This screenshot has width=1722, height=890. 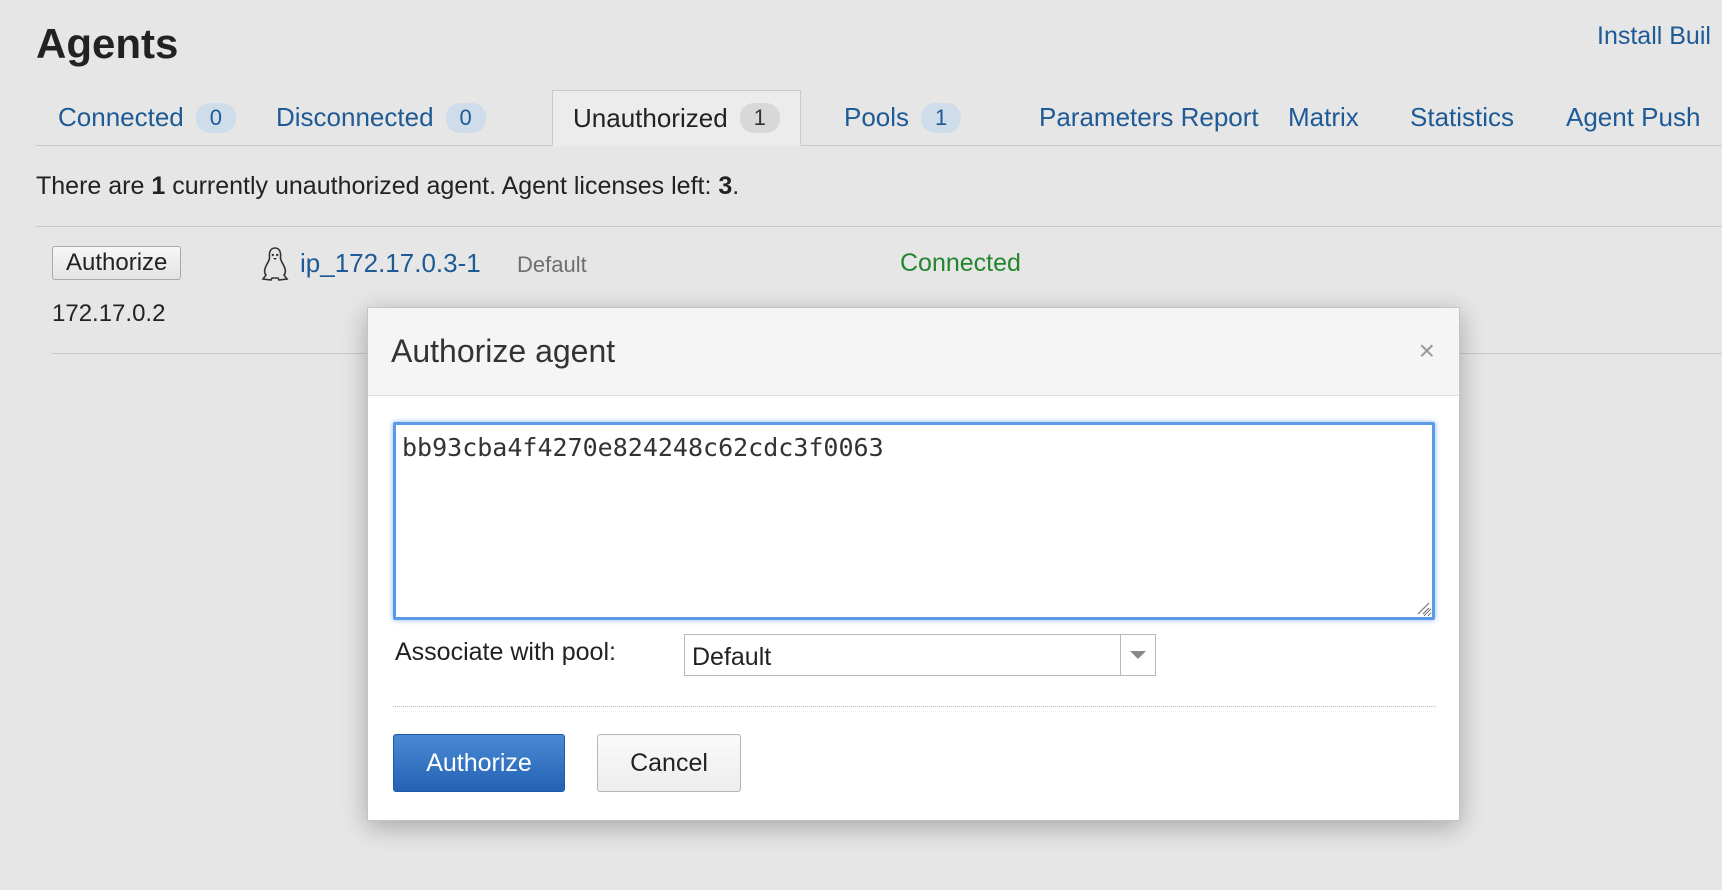 What do you see at coordinates (117, 263) in the screenshot?
I see `authorize-agent-button: Authorize` at bounding box center [117, 263].